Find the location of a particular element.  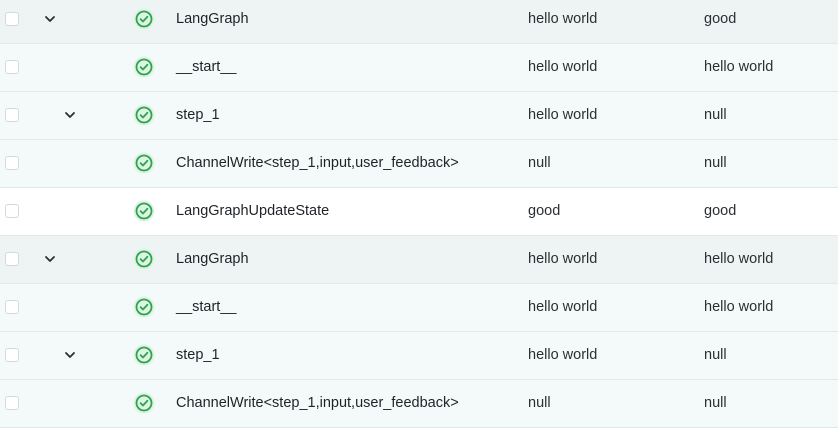

table-row: LangGraphUpdateState good good is located at coordinates (419, 212).